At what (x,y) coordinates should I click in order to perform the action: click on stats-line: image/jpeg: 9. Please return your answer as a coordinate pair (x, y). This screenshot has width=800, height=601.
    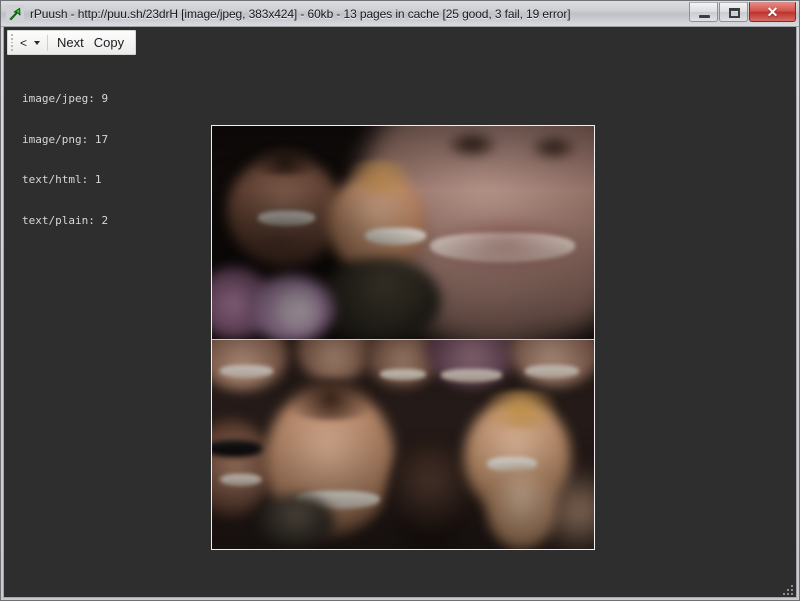
    Looking at the image, I should click on (65, 98).